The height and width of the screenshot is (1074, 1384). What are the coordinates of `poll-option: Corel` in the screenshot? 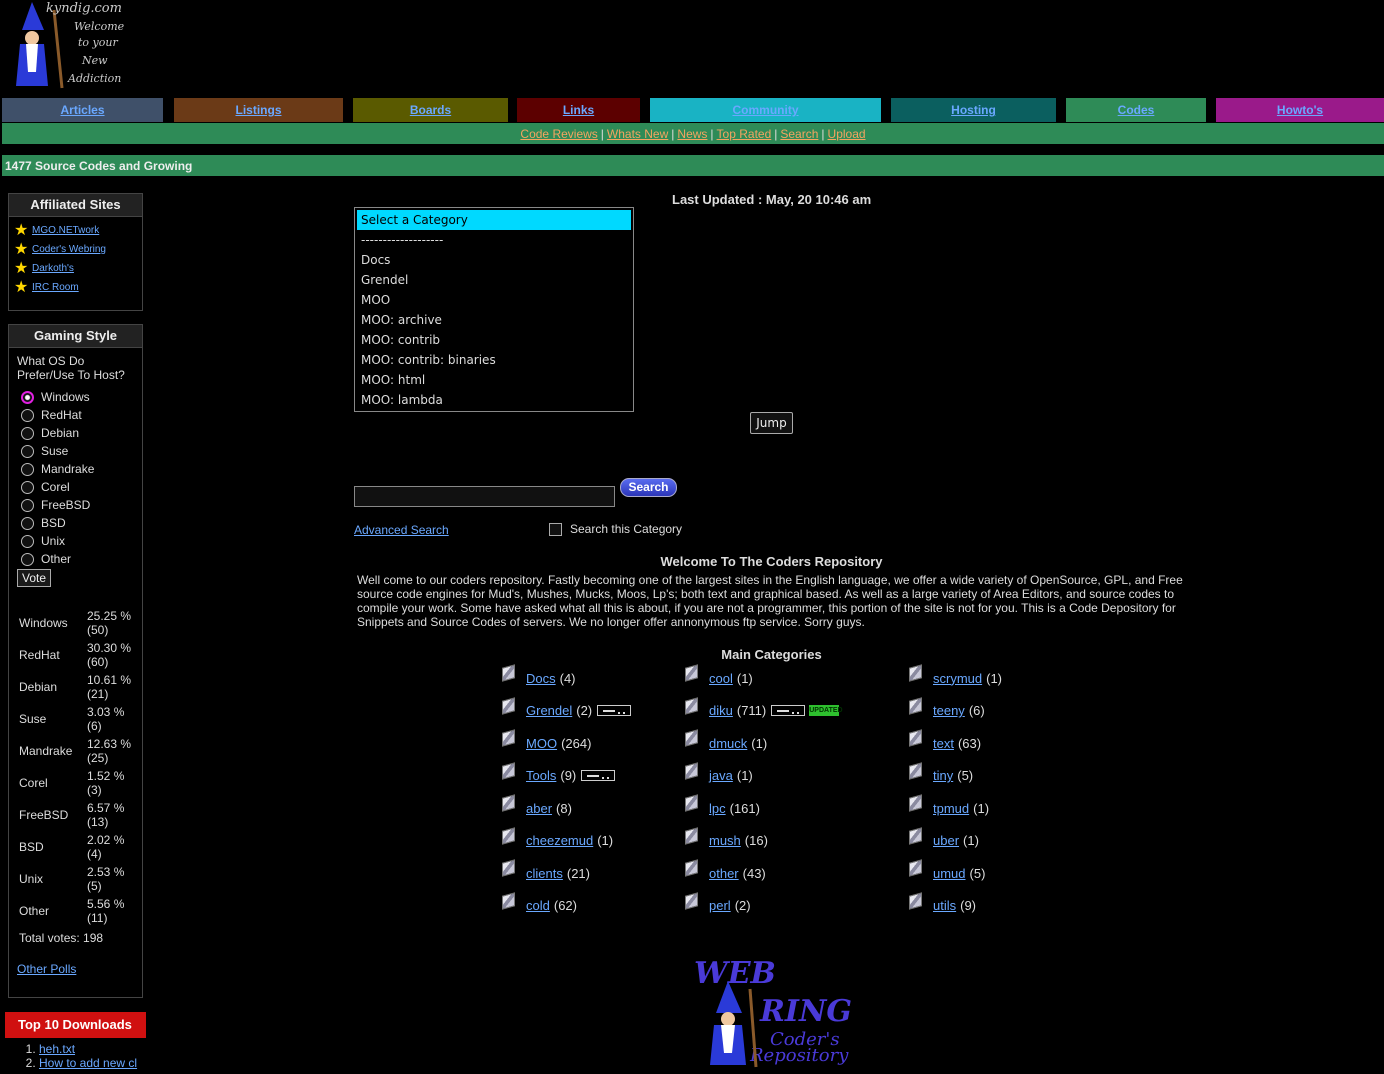 It's located at (81, 487).